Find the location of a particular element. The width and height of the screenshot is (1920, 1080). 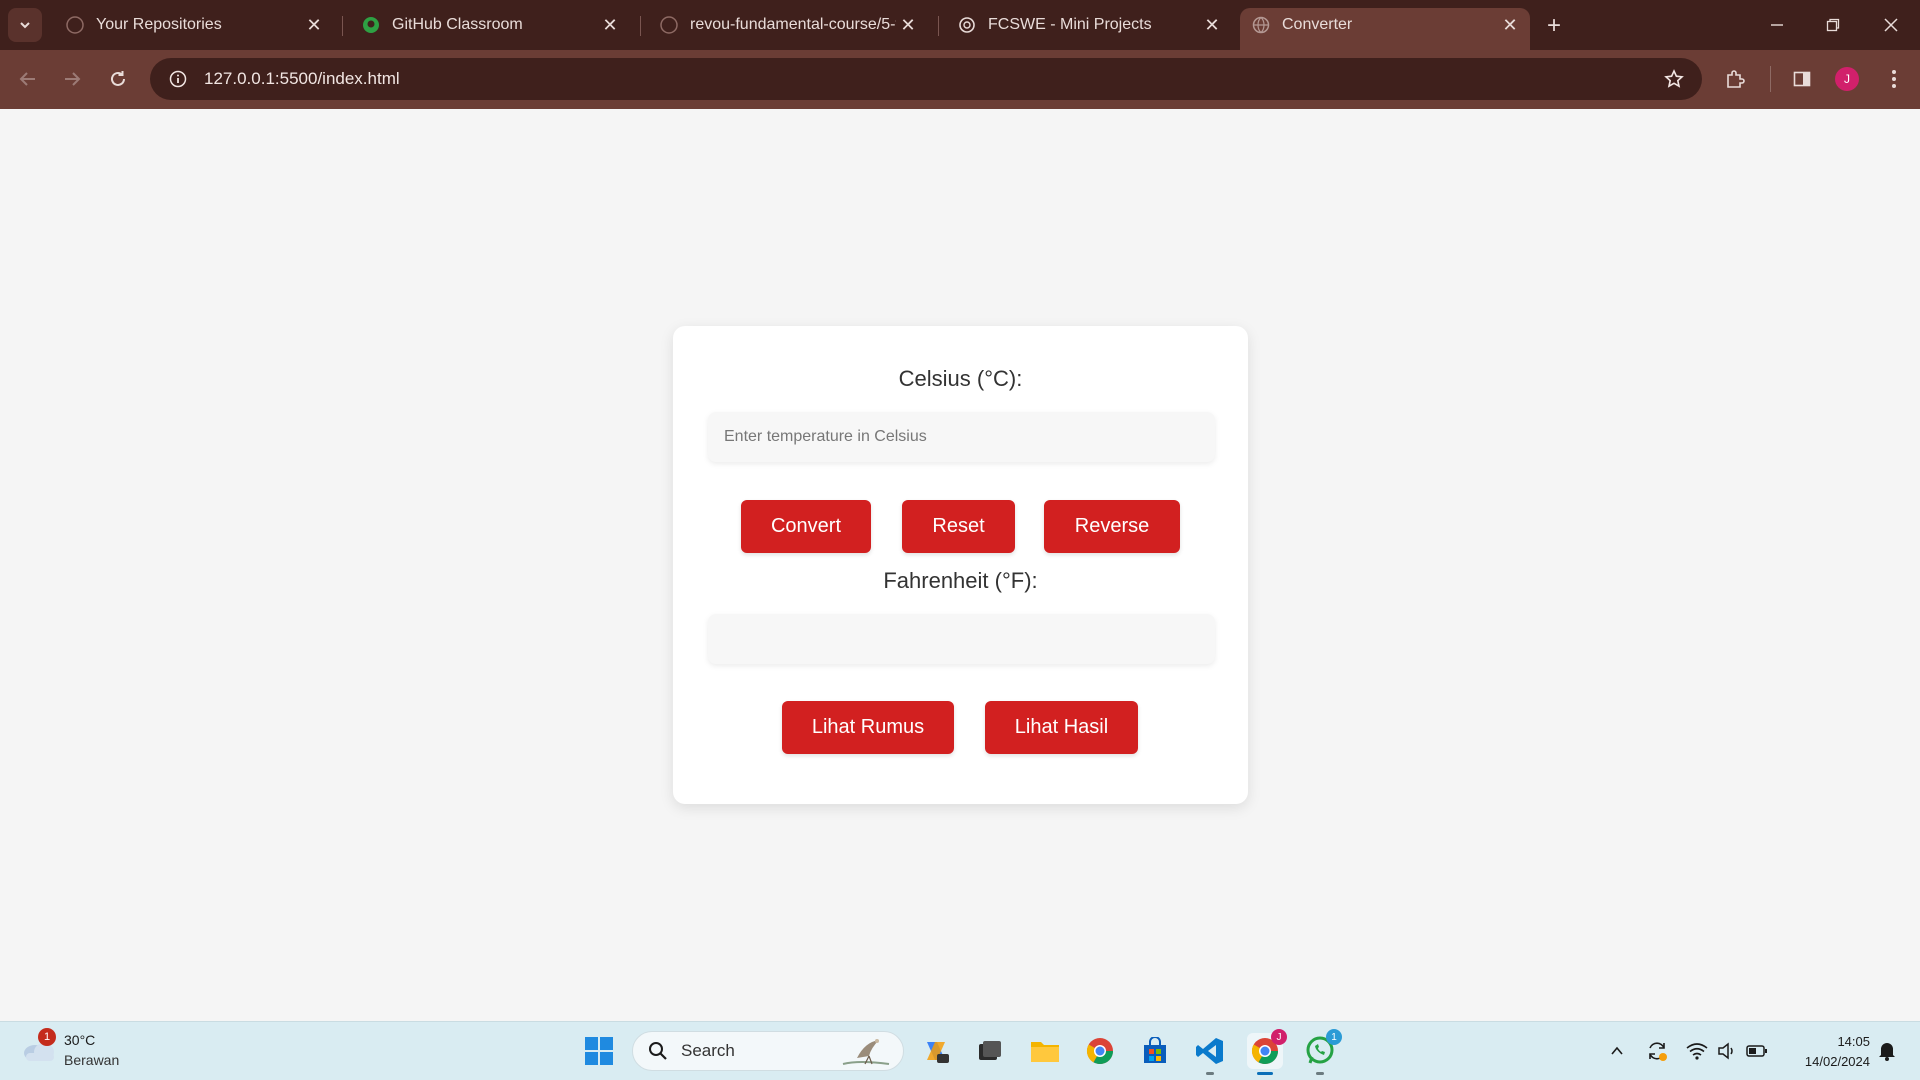

show-hidden-icons-button is located at coordinates (1617, 1051).